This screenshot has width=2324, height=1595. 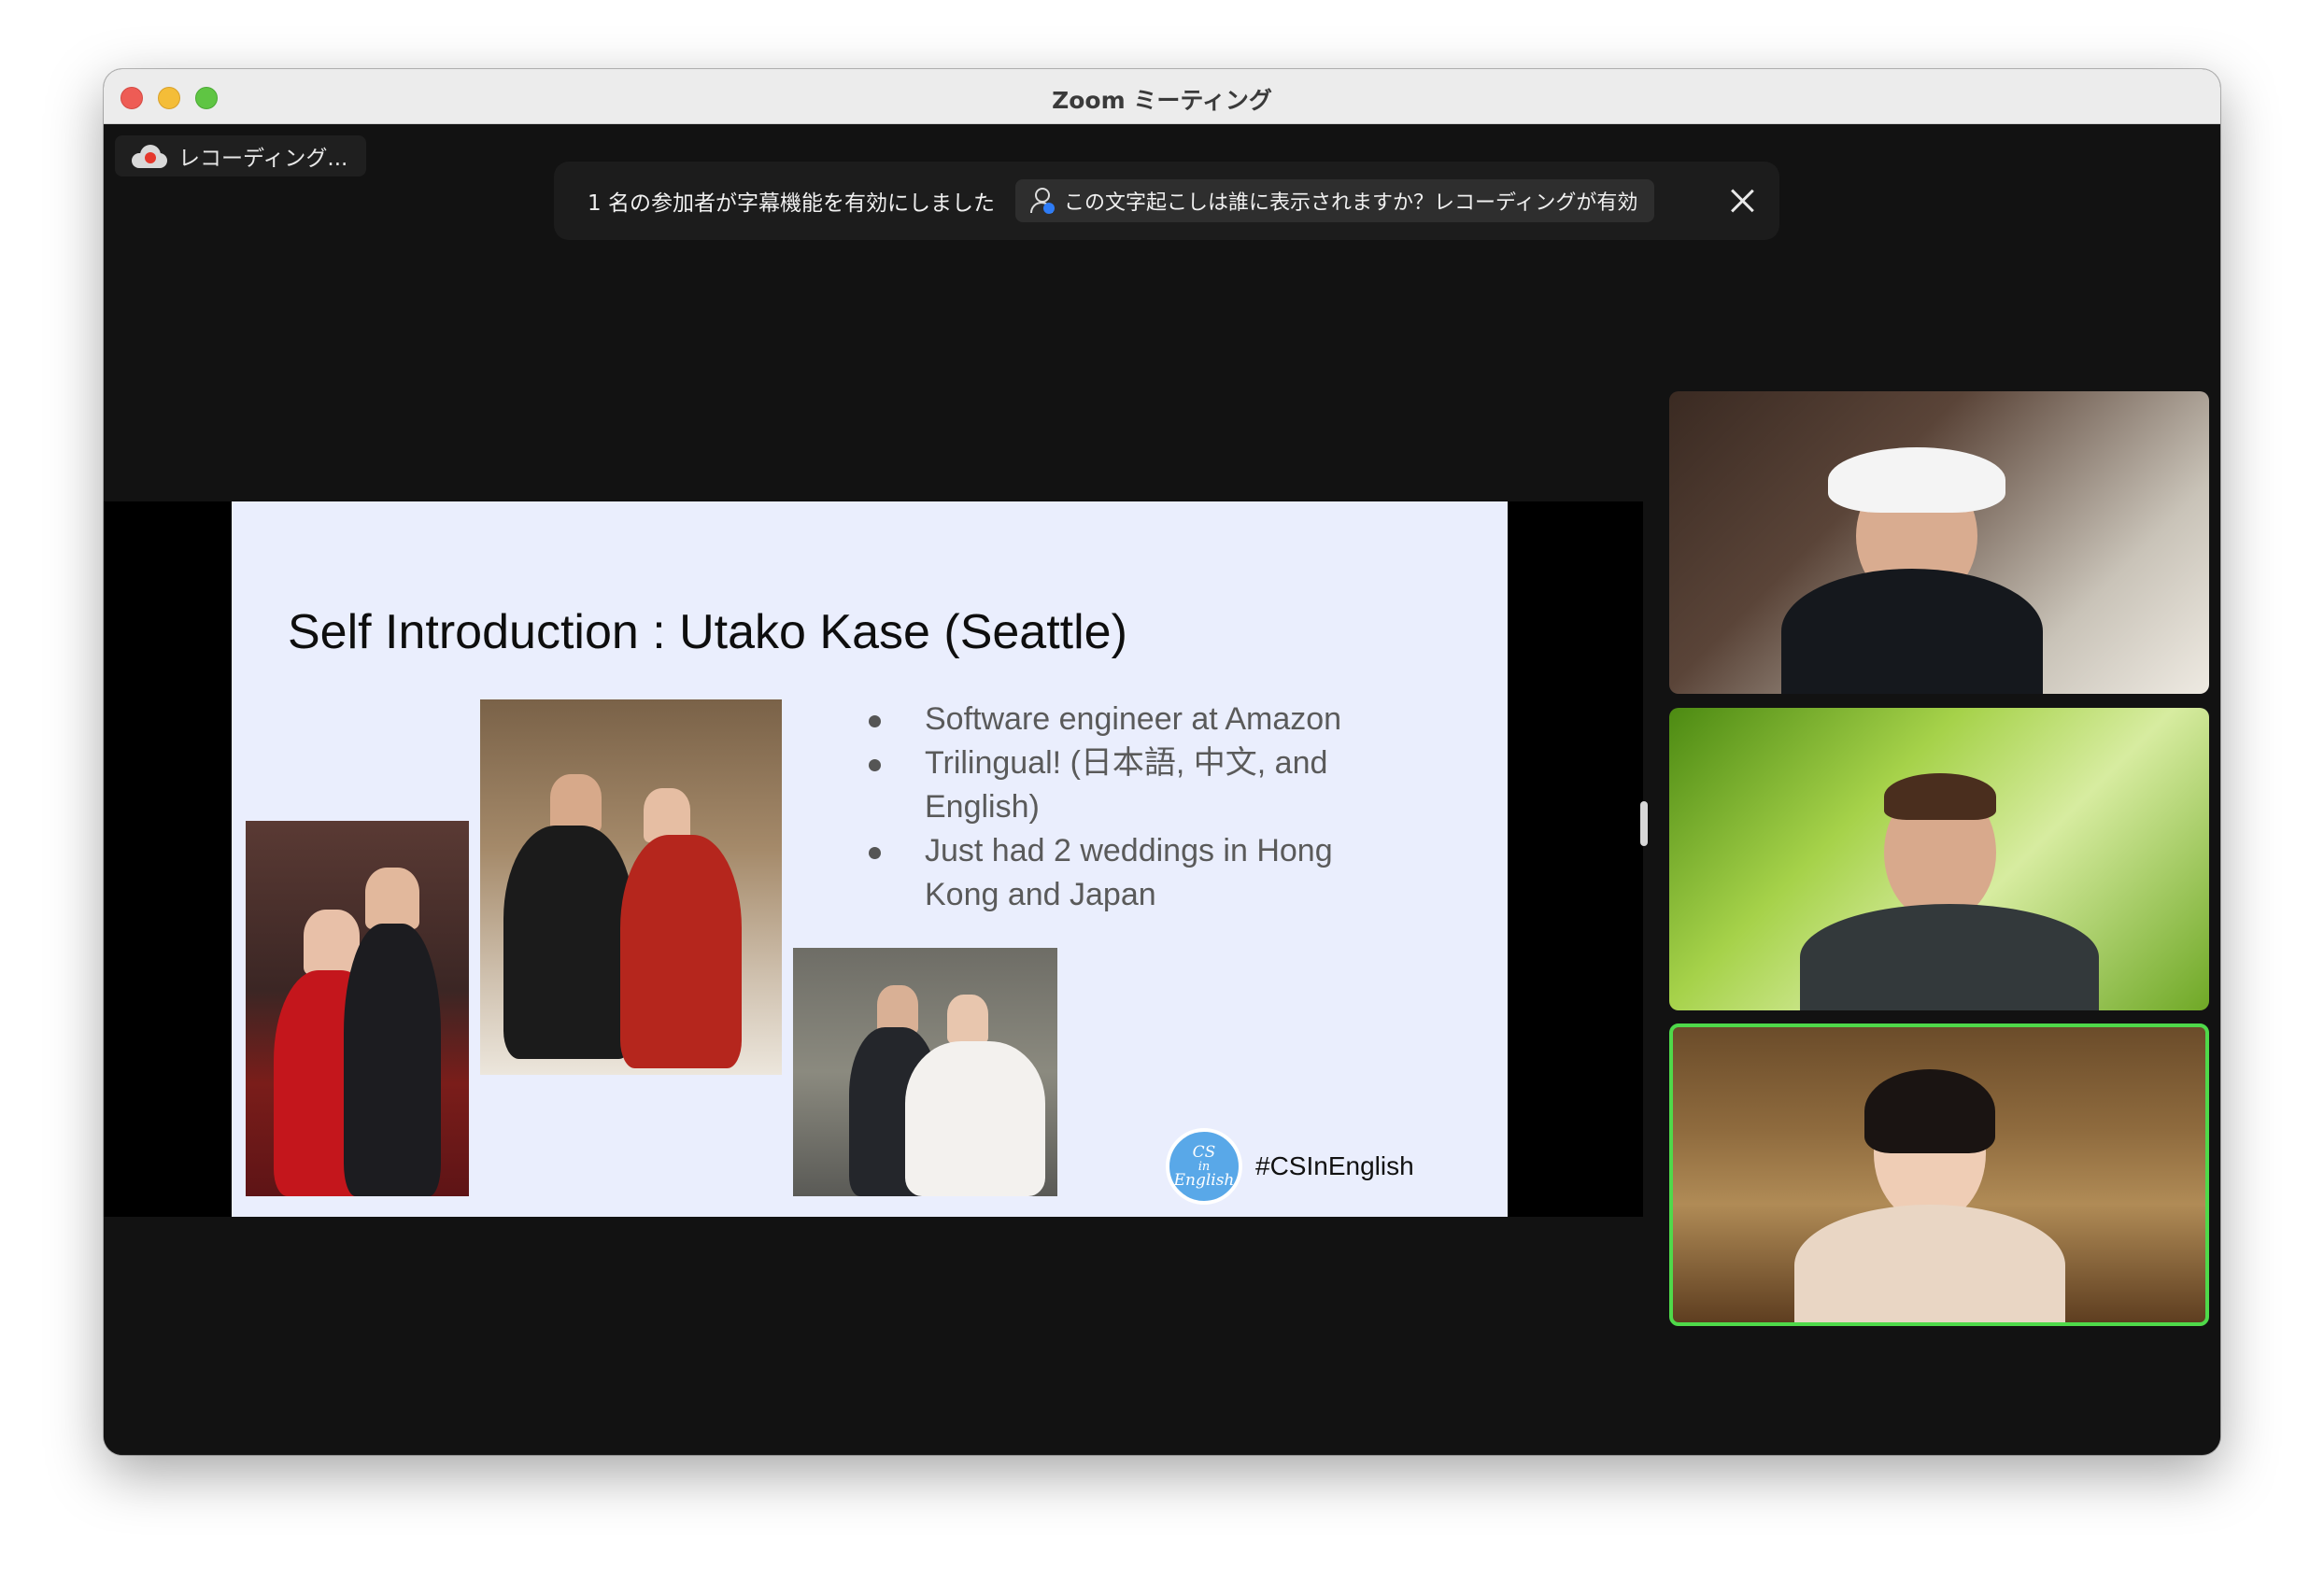 What do you see at coordinates (1128, 785) in the screenshot?
I see `bullet-item: Trilingual! (日本語, 中文, and English)` at bounding box center [1128, 785].